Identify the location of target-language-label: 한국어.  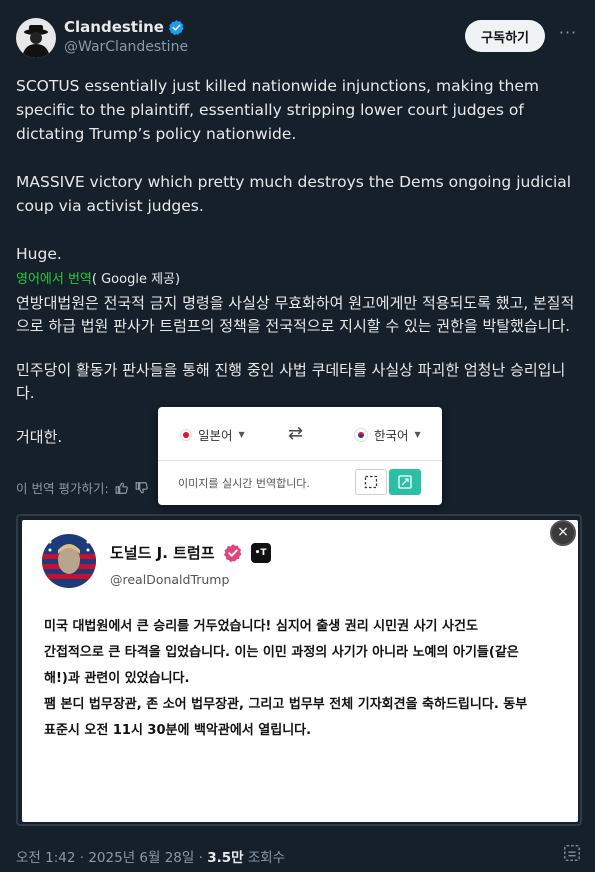
(391, 435).